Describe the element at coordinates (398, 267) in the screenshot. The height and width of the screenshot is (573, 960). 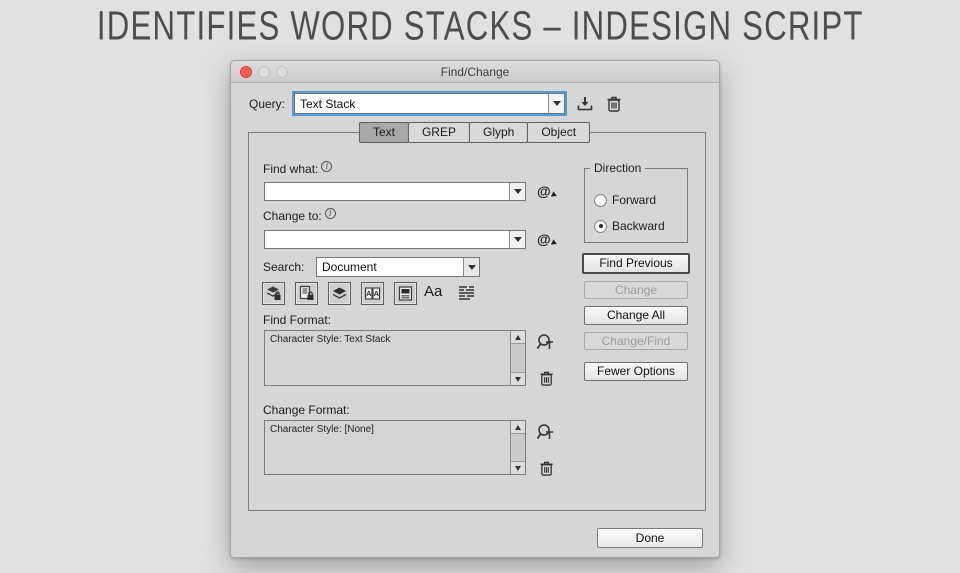
I see `search-scope-dropdown: Document` at that location.